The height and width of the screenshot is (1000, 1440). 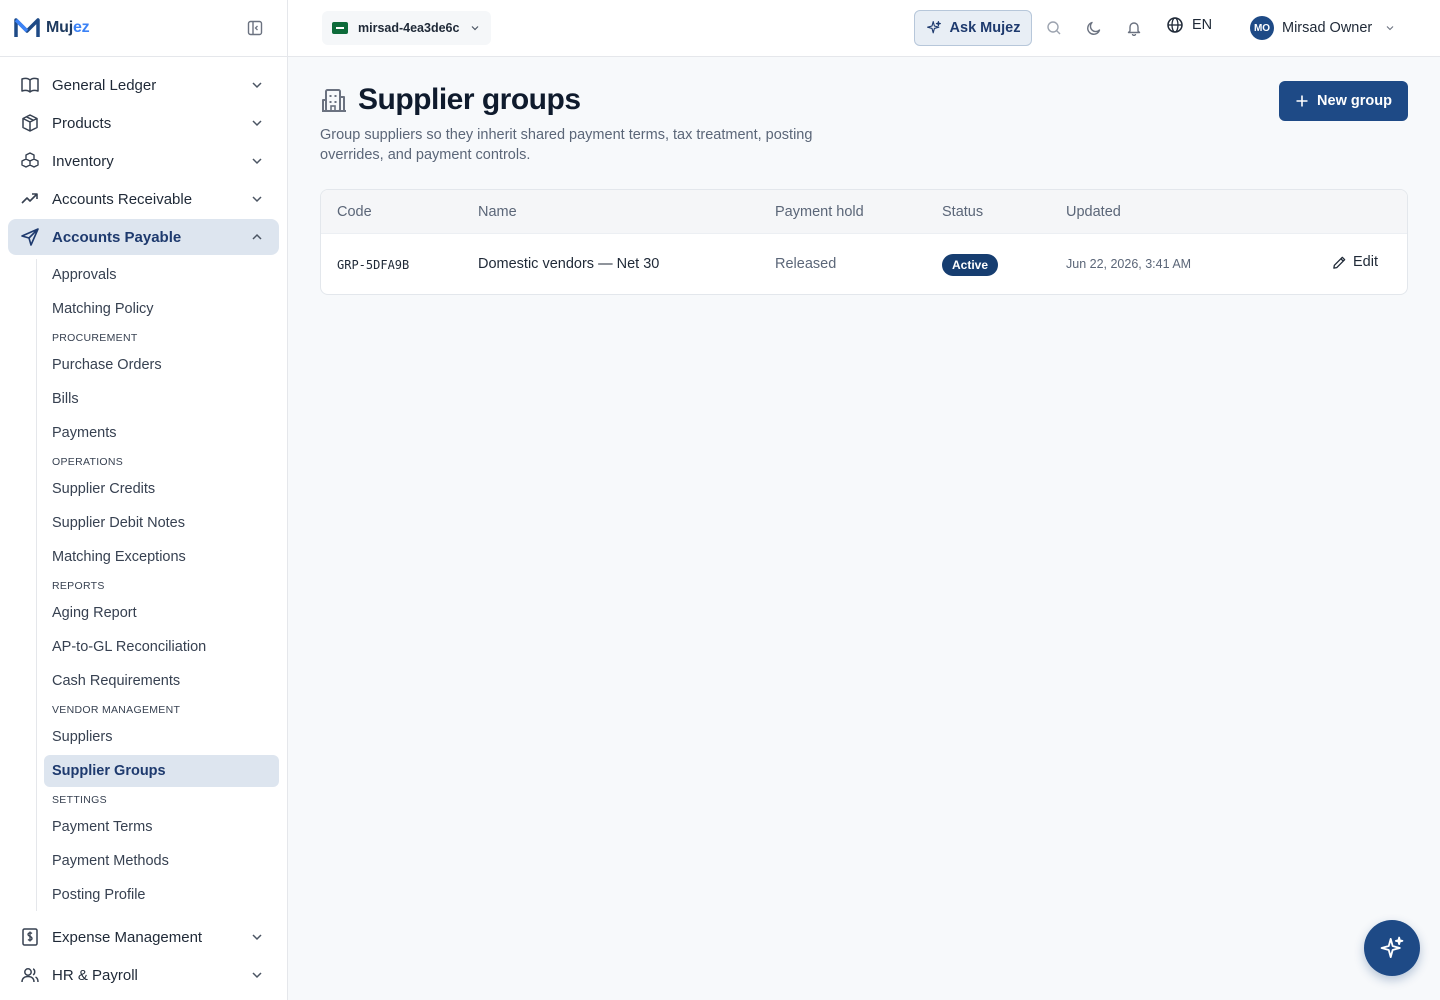 I want to click on tenant-name: mirsad-4ea3de6c, so click(x=409, y=28).